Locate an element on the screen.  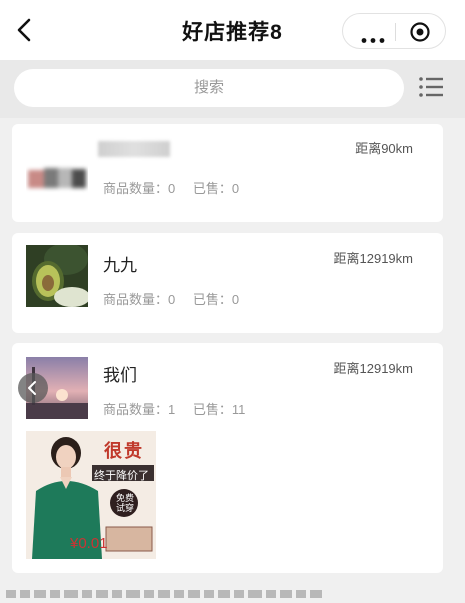
product-badge-line2: 试穿 is located at coordinates (125, 508).